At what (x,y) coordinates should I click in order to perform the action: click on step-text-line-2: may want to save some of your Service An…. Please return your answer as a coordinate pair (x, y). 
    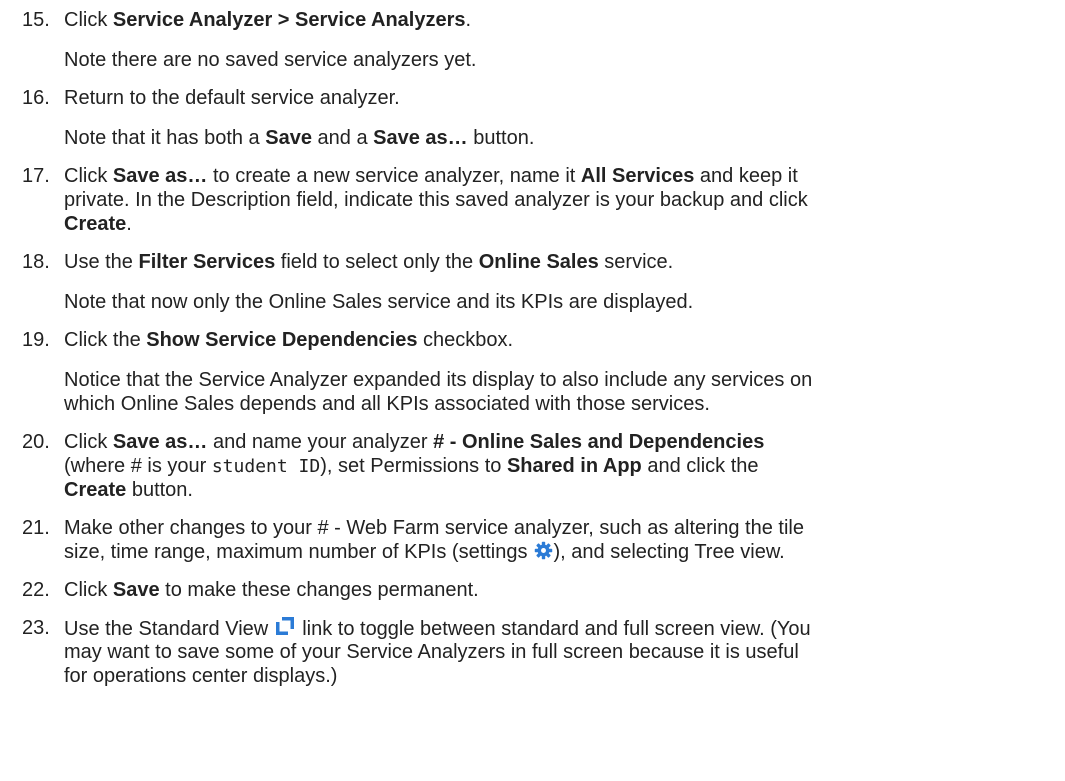
    Looking at the image, I should click on (431, 652).